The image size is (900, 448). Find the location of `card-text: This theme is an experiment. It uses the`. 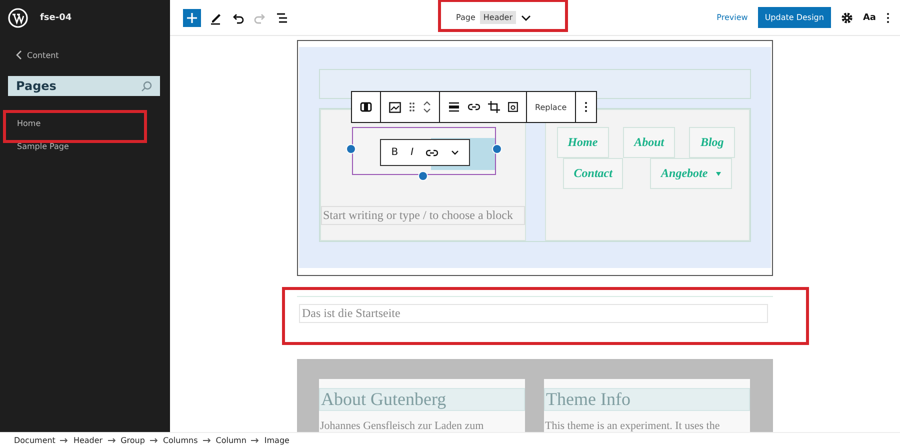

card-text: This theme is an experiment. It uses the is located at coordinates (632, 426).